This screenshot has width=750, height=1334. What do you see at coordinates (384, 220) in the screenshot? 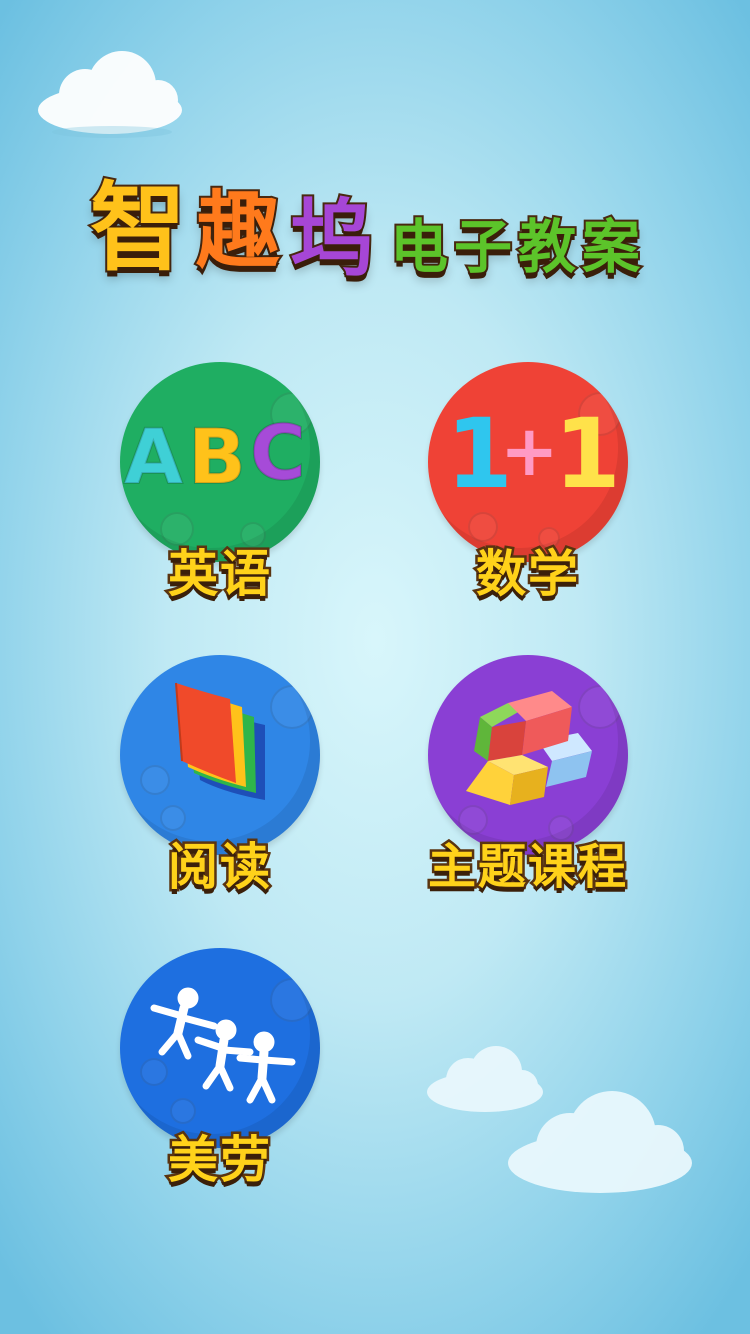
I see `app-title: 智 趣 坞 电 子 教 案` at bounding box center [384, 220].